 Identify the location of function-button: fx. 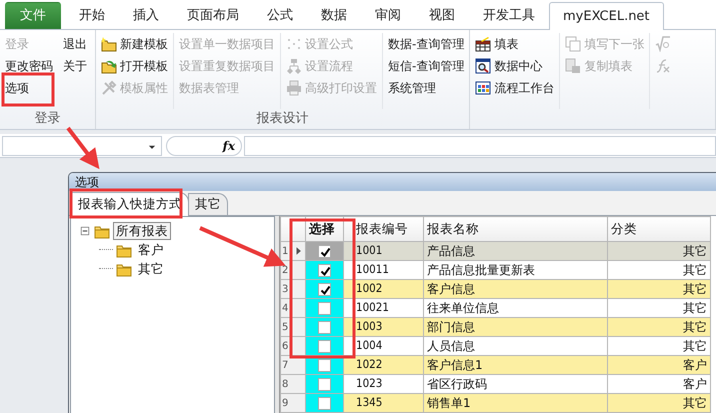
(204, 146).